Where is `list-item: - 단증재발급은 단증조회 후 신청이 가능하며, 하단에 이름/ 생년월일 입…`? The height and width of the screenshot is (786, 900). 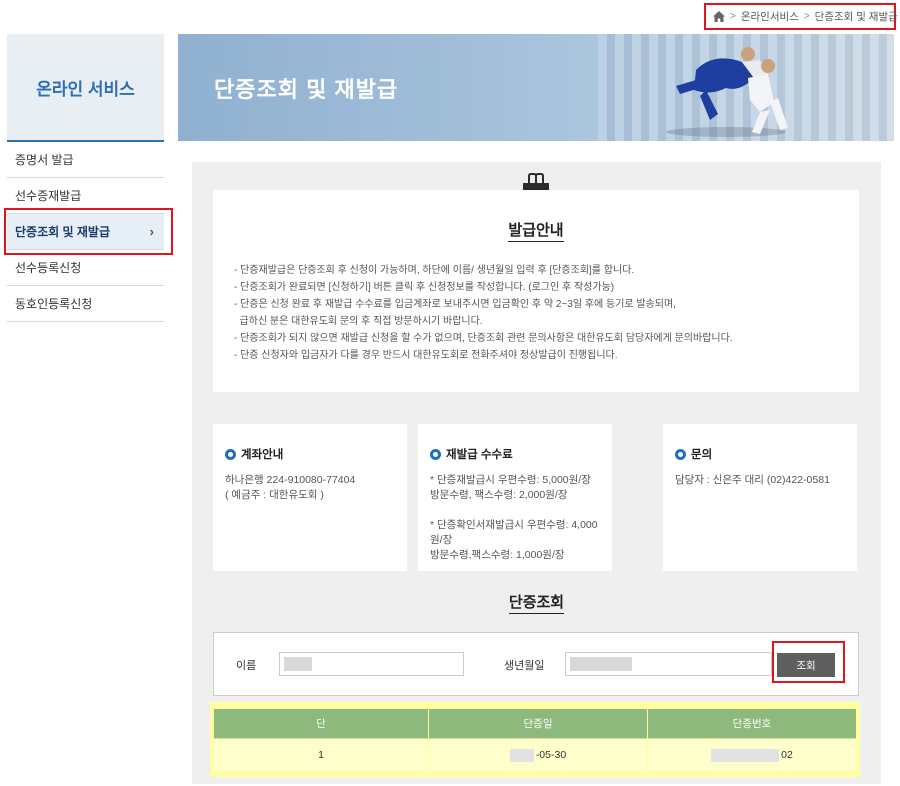
list-item: - 단증재발급은 단증조회 후 신청이 가능하며, 하단에 이름/ 생년월일 입… is located at coordinates (434, 270).